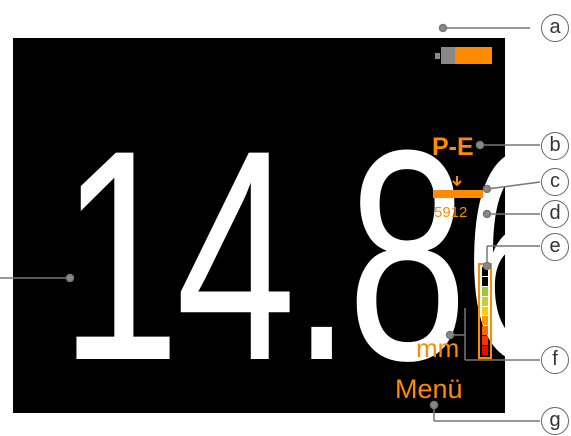 This screenshot has height=436, width=571. Describe the element at coordinates (555, 214) in the screenshot. I see `callout-d: d` at that location.